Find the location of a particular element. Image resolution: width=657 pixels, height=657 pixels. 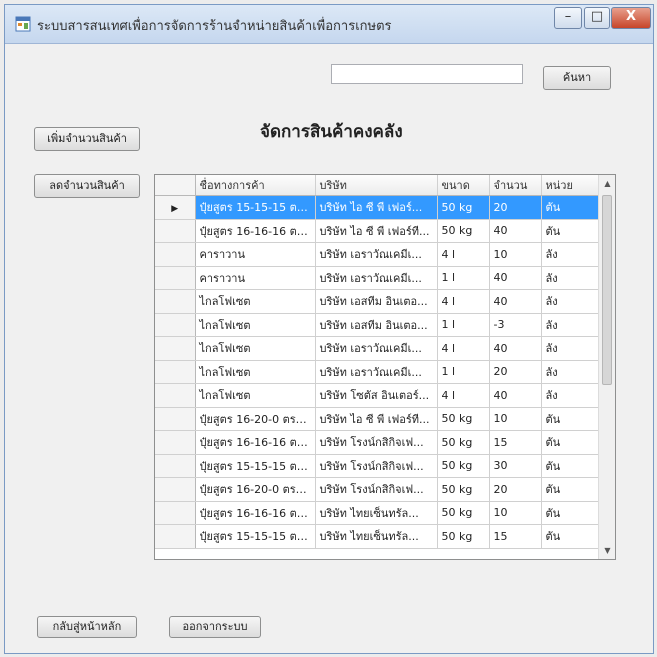

scroll-up-arrow-icon: ▲ is located at coordinates (607, 183).